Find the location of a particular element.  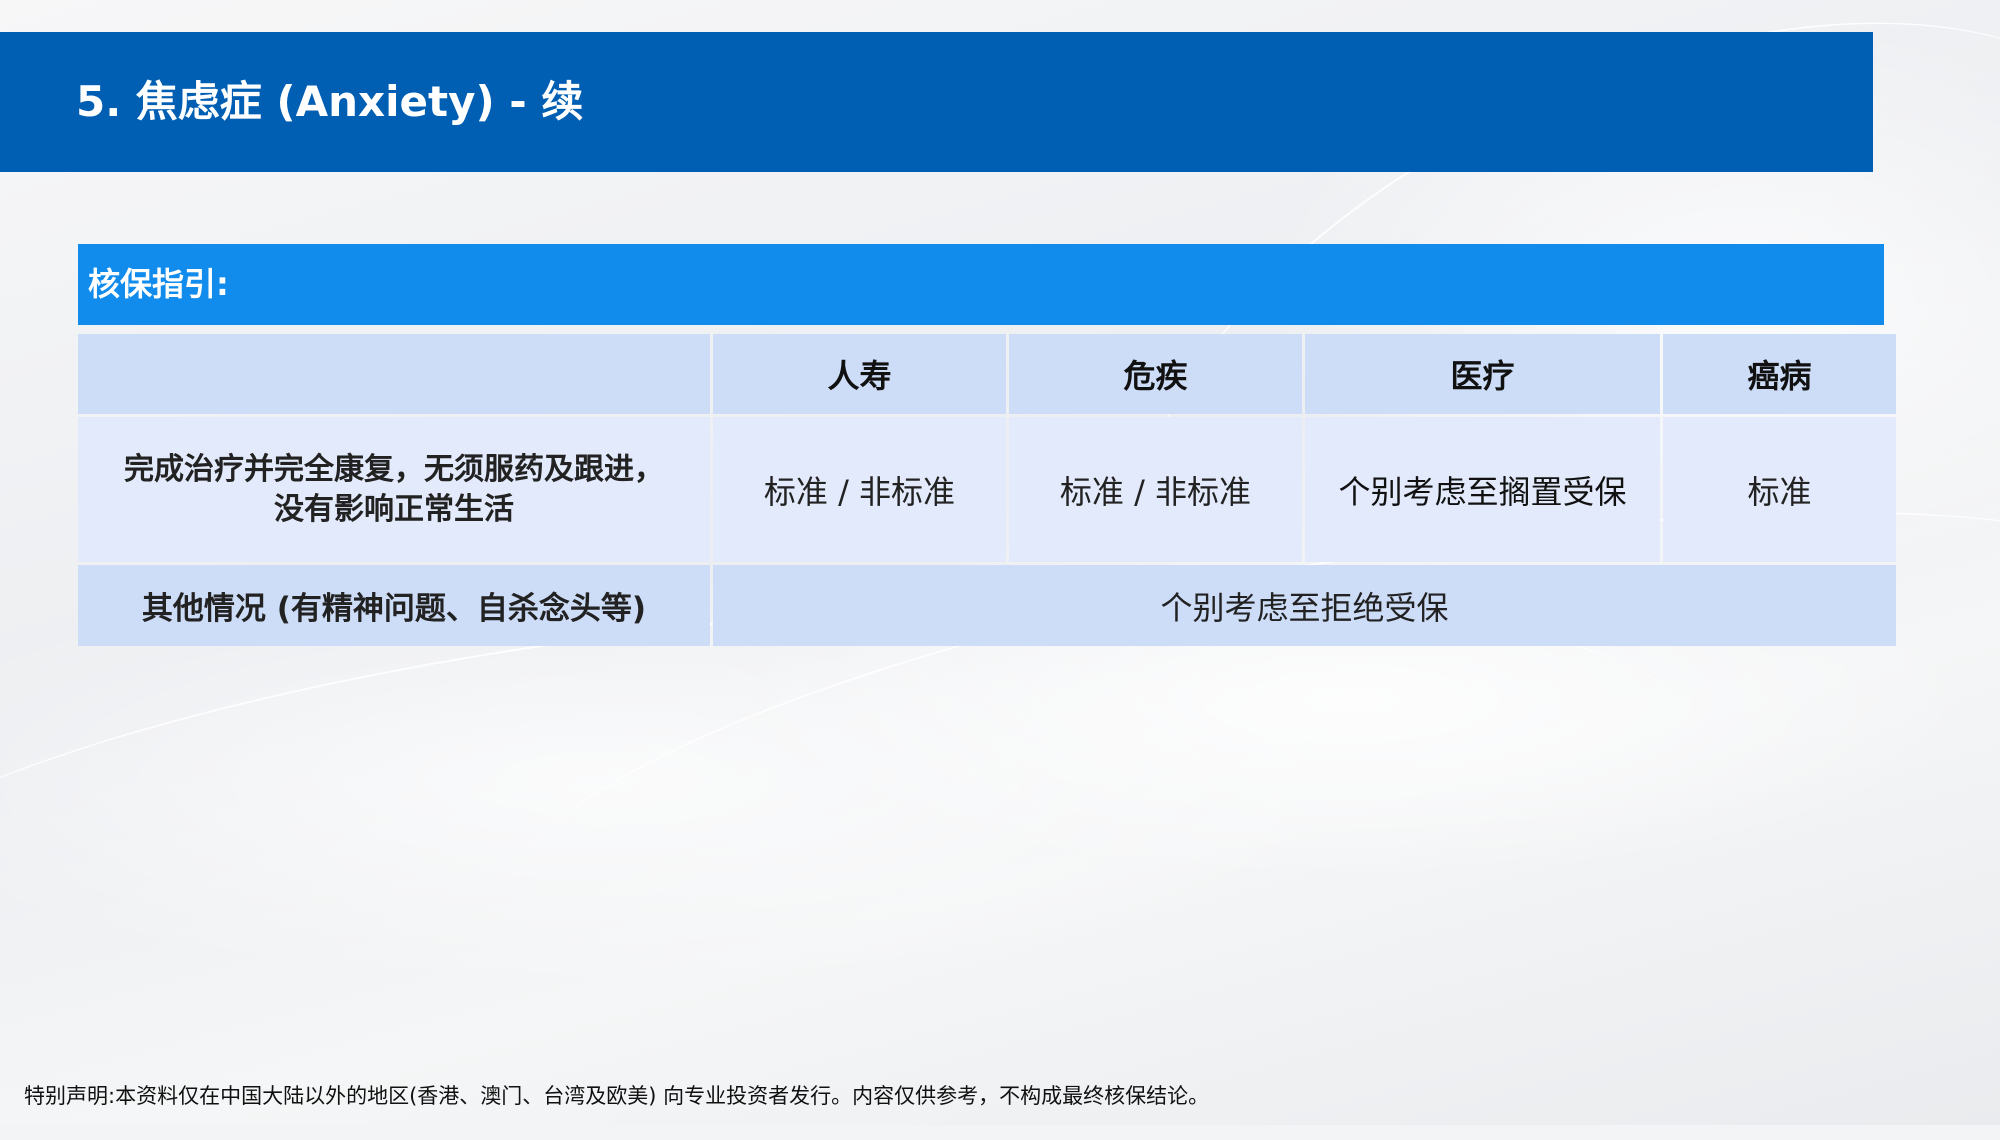

row-label-line: 完成治疗并完全康复，无须服药及跟进， is located at coordinates (394, 469).